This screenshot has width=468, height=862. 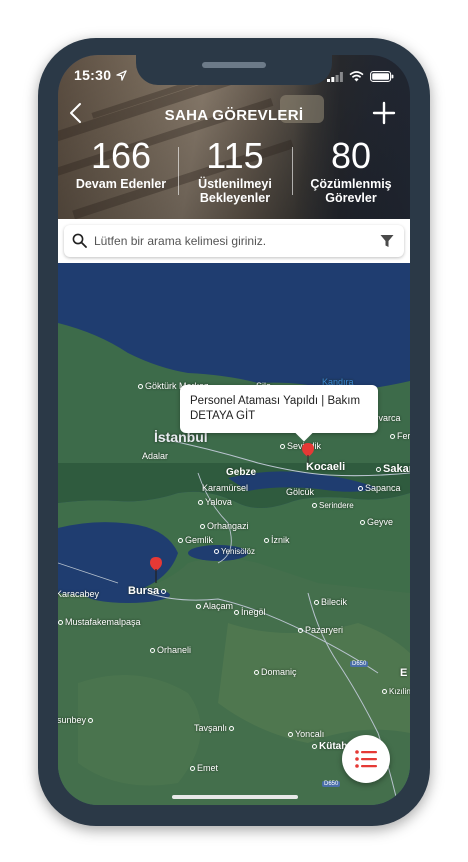 I want to click on plus-icon, so click(x=384, y=113).